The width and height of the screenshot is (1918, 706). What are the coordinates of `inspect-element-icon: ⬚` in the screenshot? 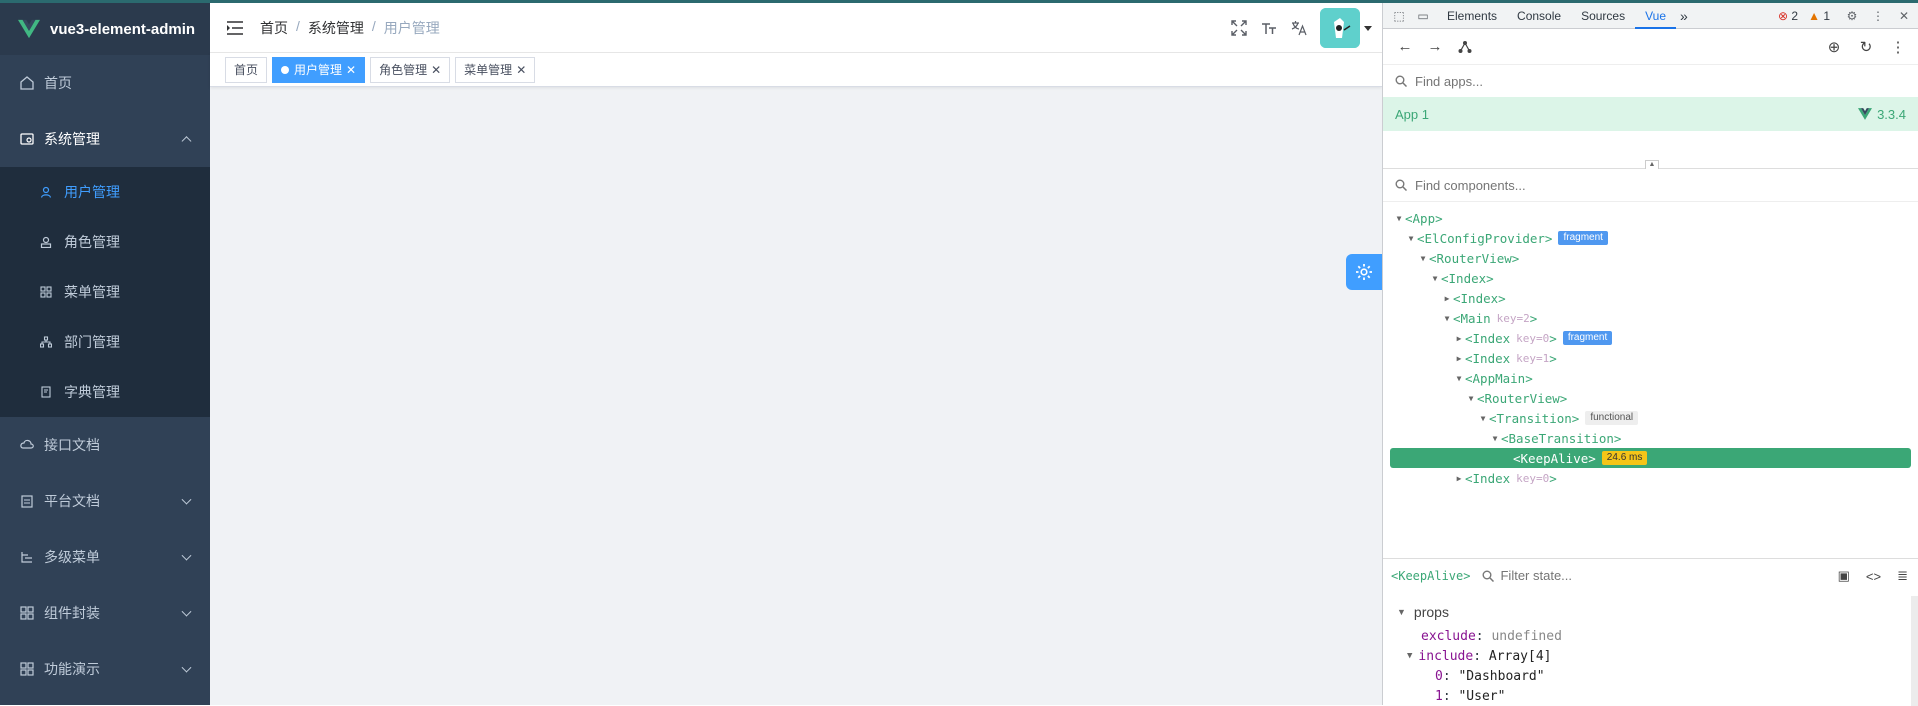 It's located at (1399, 16).